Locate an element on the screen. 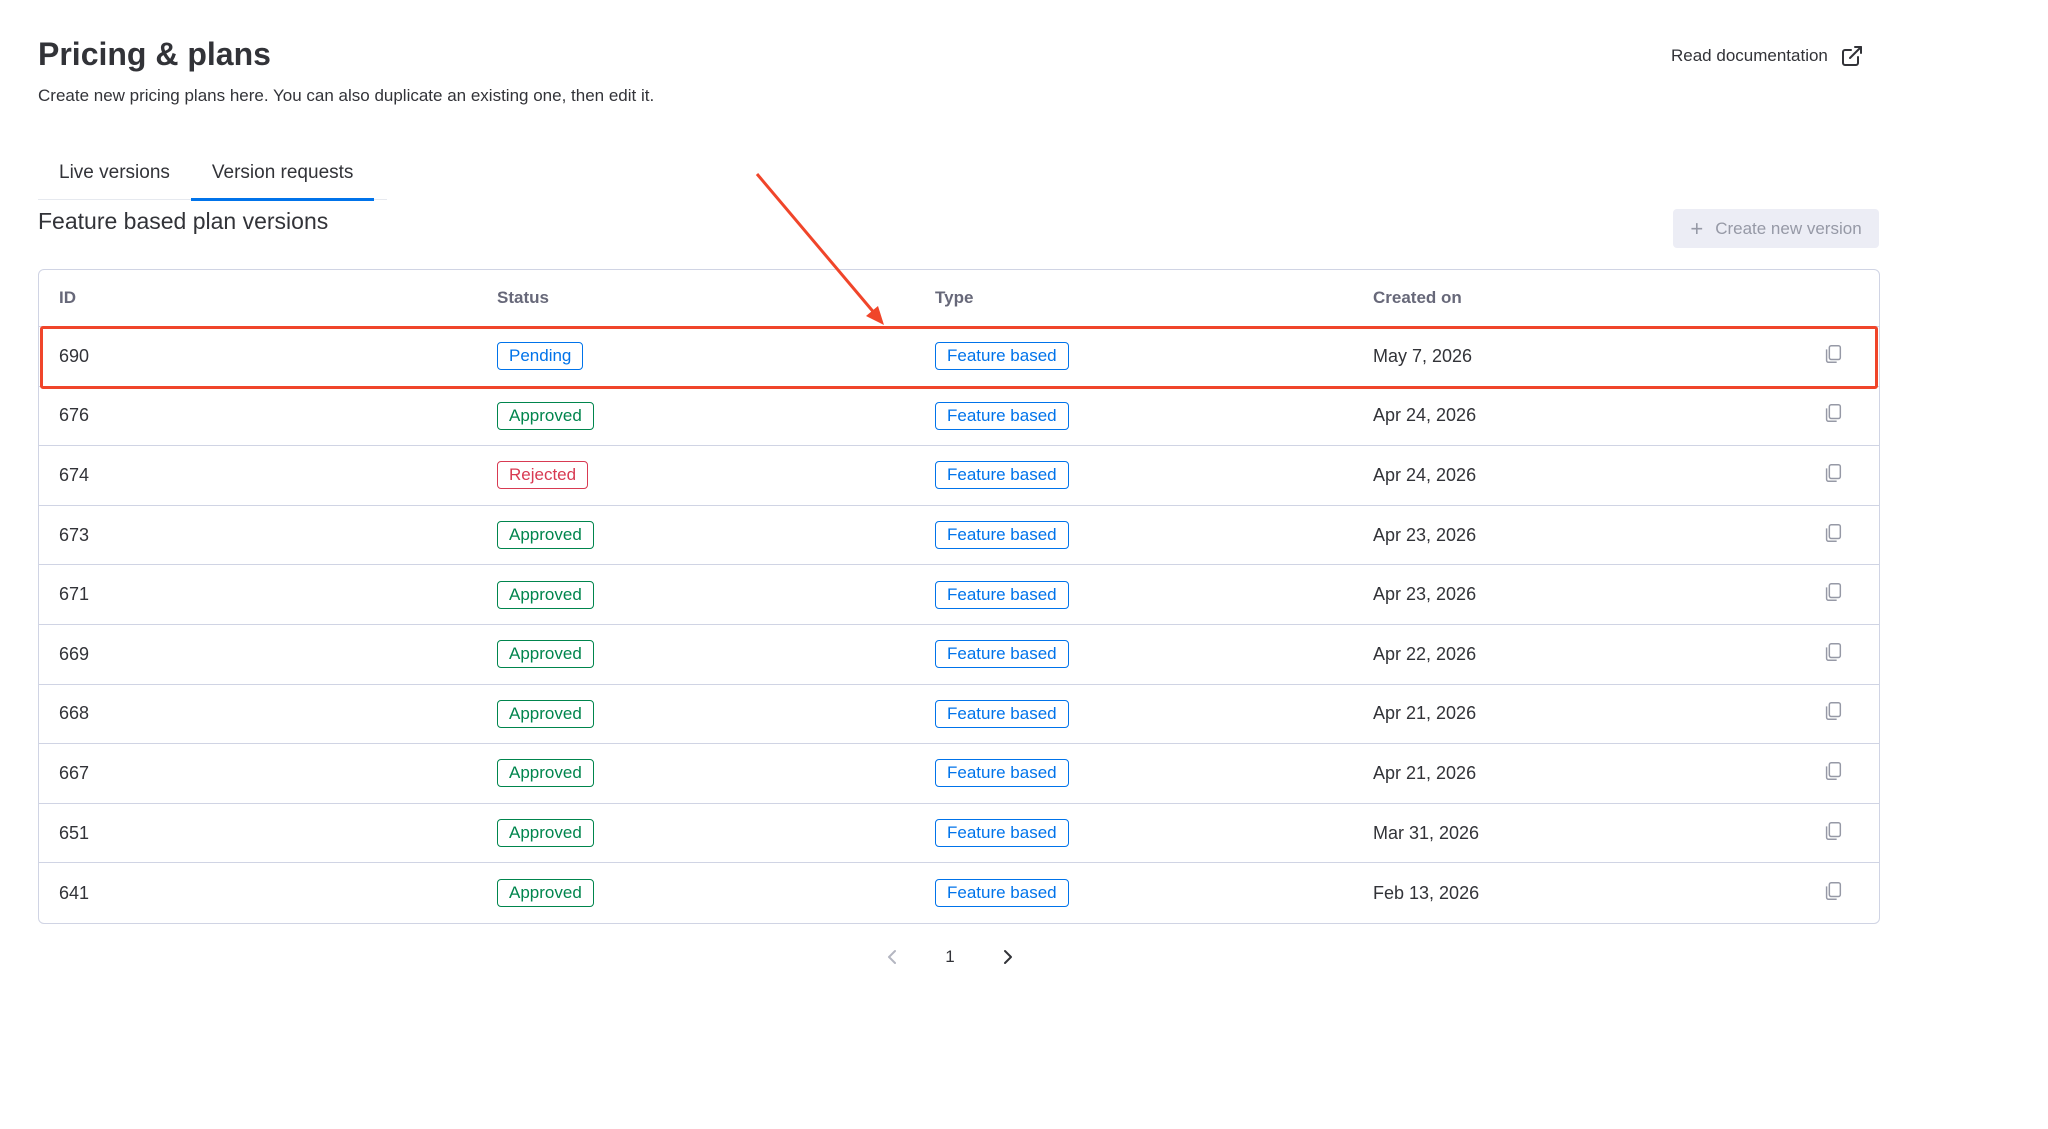 The height and width of the screenshot is (1129, 2048). status-badge: Pending is located at coordinates (540, 356).